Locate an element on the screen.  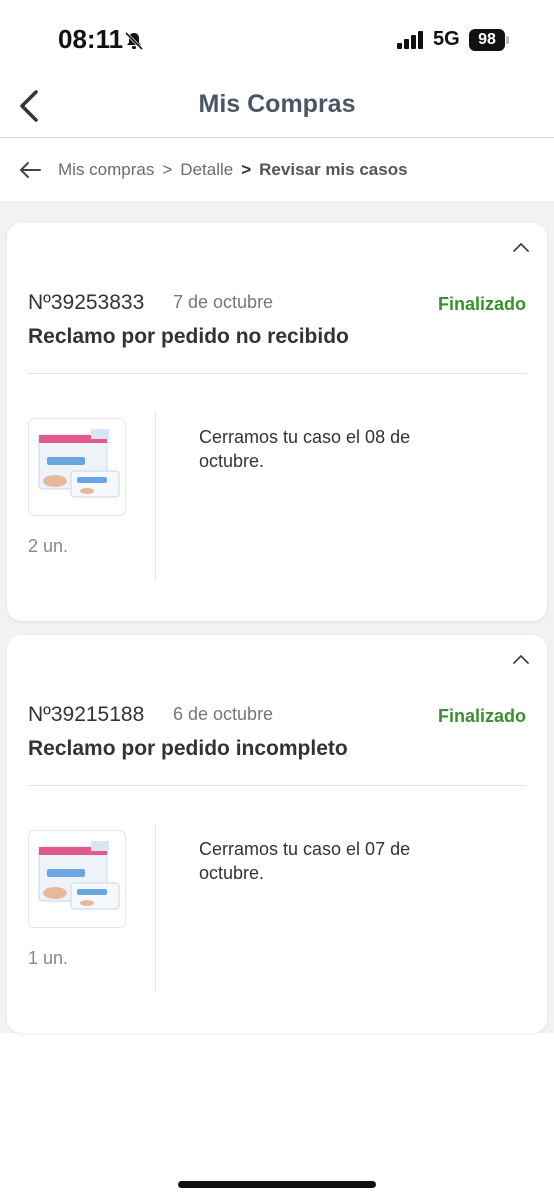
home-indicator is located at coordinates (277, 1184).